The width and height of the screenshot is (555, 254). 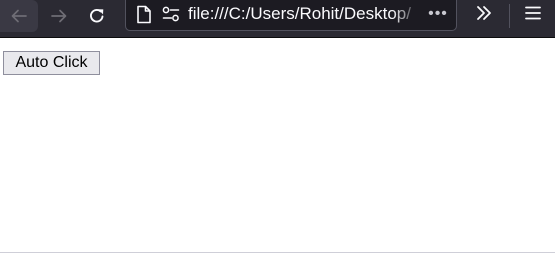 What do you see at coordinates (304, 14) in the screenshot?
I see `url-text: file:///C:/Users/Rohit/Desktop/` at bounding box center [304, 14].